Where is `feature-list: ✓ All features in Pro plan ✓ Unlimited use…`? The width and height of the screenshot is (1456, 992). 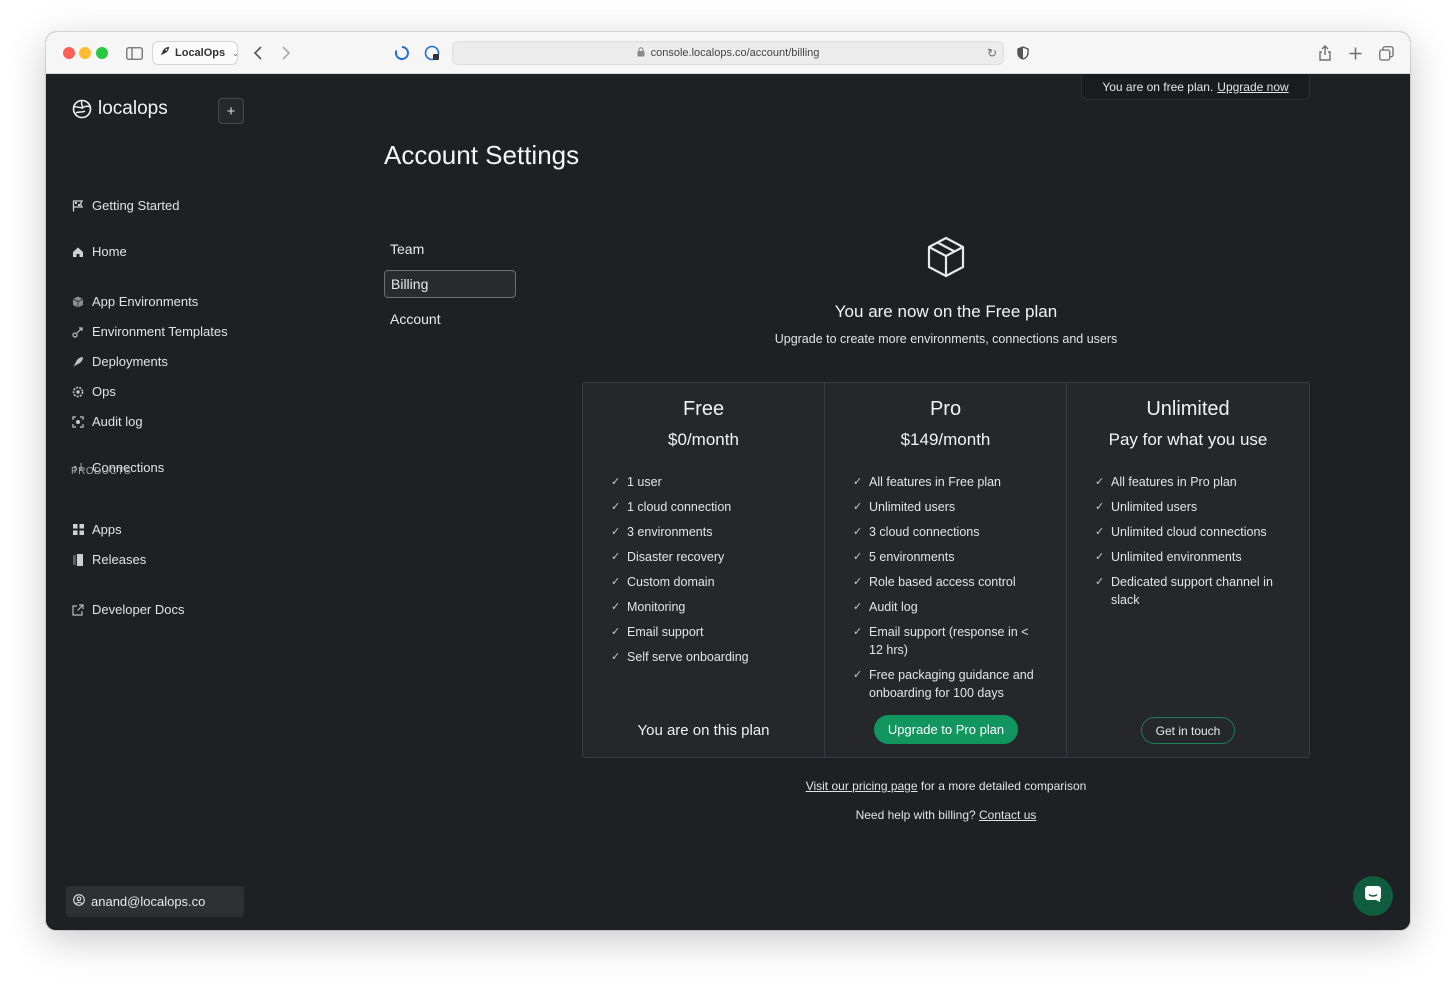 feature-list: ✓ All features in Pro plan ✓ Unlimited use… is located at coordinates (1191, 544).